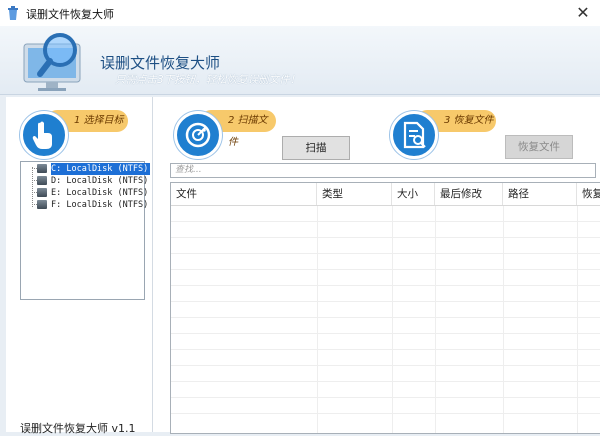 Image resolution: width=600 pixels, height=436 pixels. Describe the element at coordinates (539, 147) in the screenshot. I see `restore-button: 恢复文件` at that location.